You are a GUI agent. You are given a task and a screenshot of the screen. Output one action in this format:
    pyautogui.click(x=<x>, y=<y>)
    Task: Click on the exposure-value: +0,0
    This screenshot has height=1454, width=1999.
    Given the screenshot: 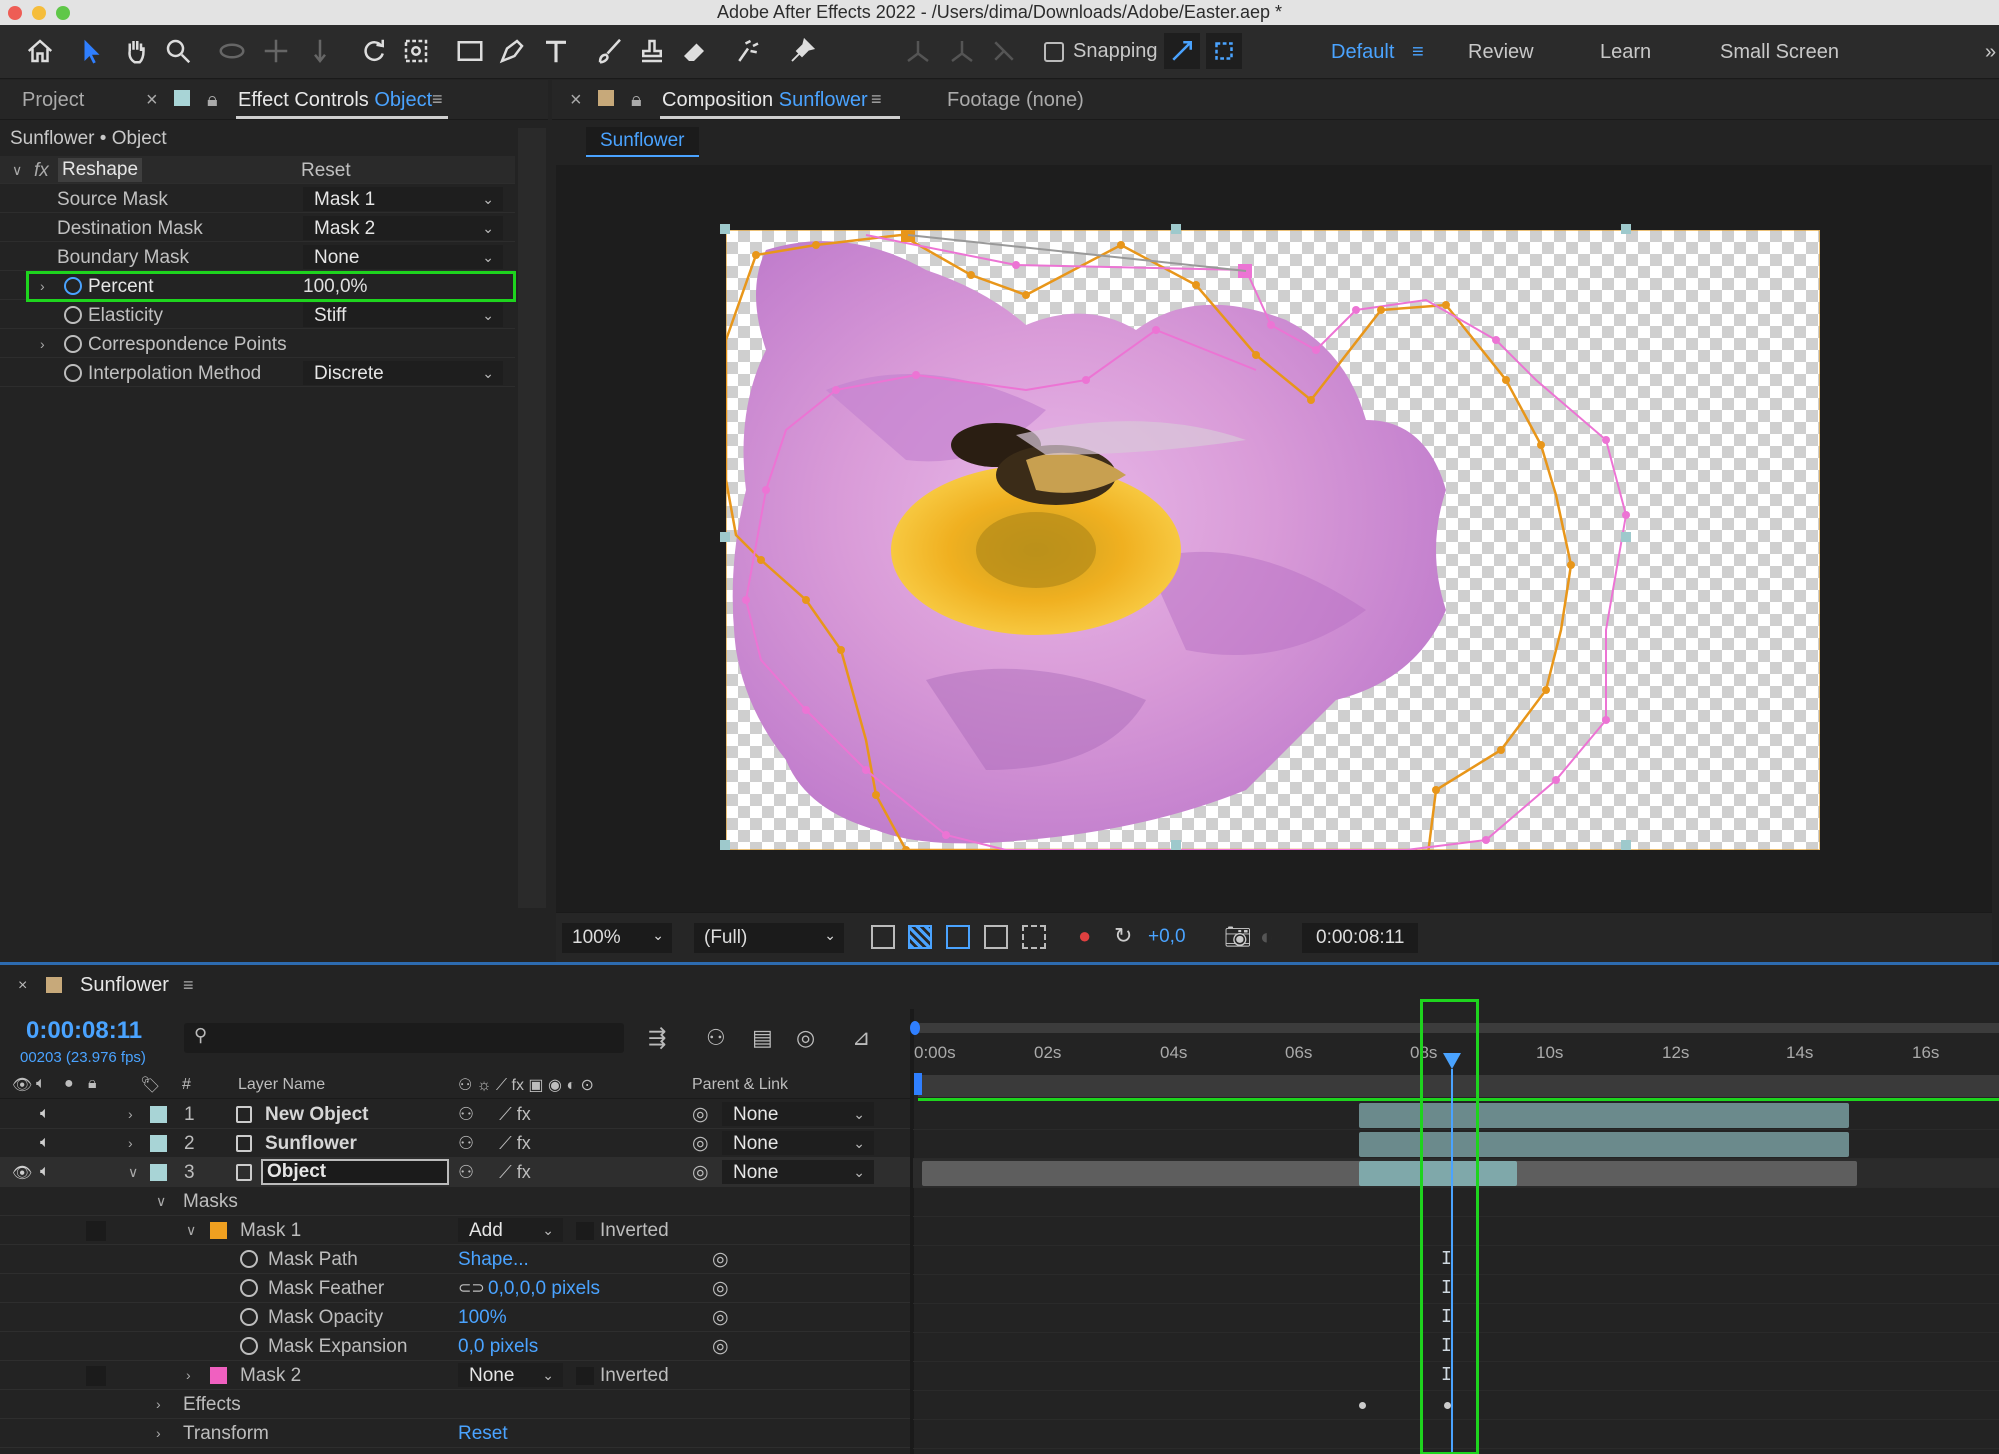 What is the action you would take?
    pyautogui.click(x=1167, y=937)
    